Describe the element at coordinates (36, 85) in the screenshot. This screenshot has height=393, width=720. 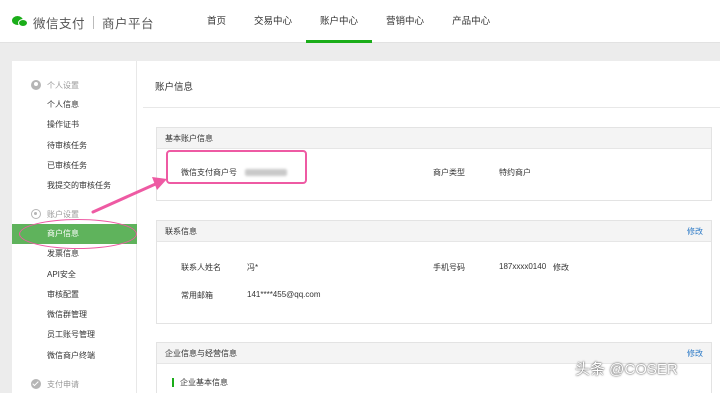
I see `person-icon` at that location.